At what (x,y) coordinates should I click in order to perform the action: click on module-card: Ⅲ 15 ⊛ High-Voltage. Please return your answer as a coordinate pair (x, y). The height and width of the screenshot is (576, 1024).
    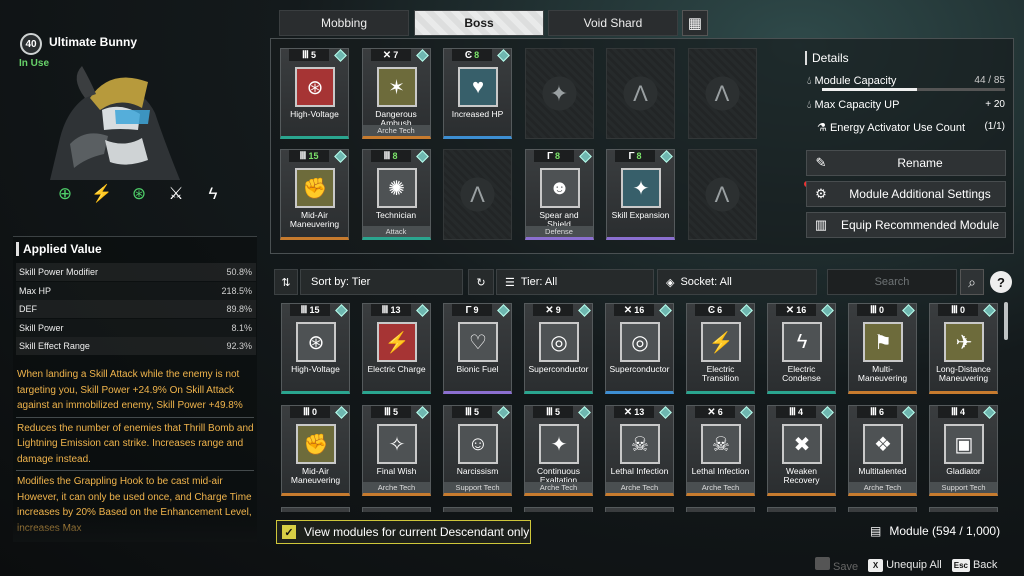
    Looking at the image, I should click on (315, 348).